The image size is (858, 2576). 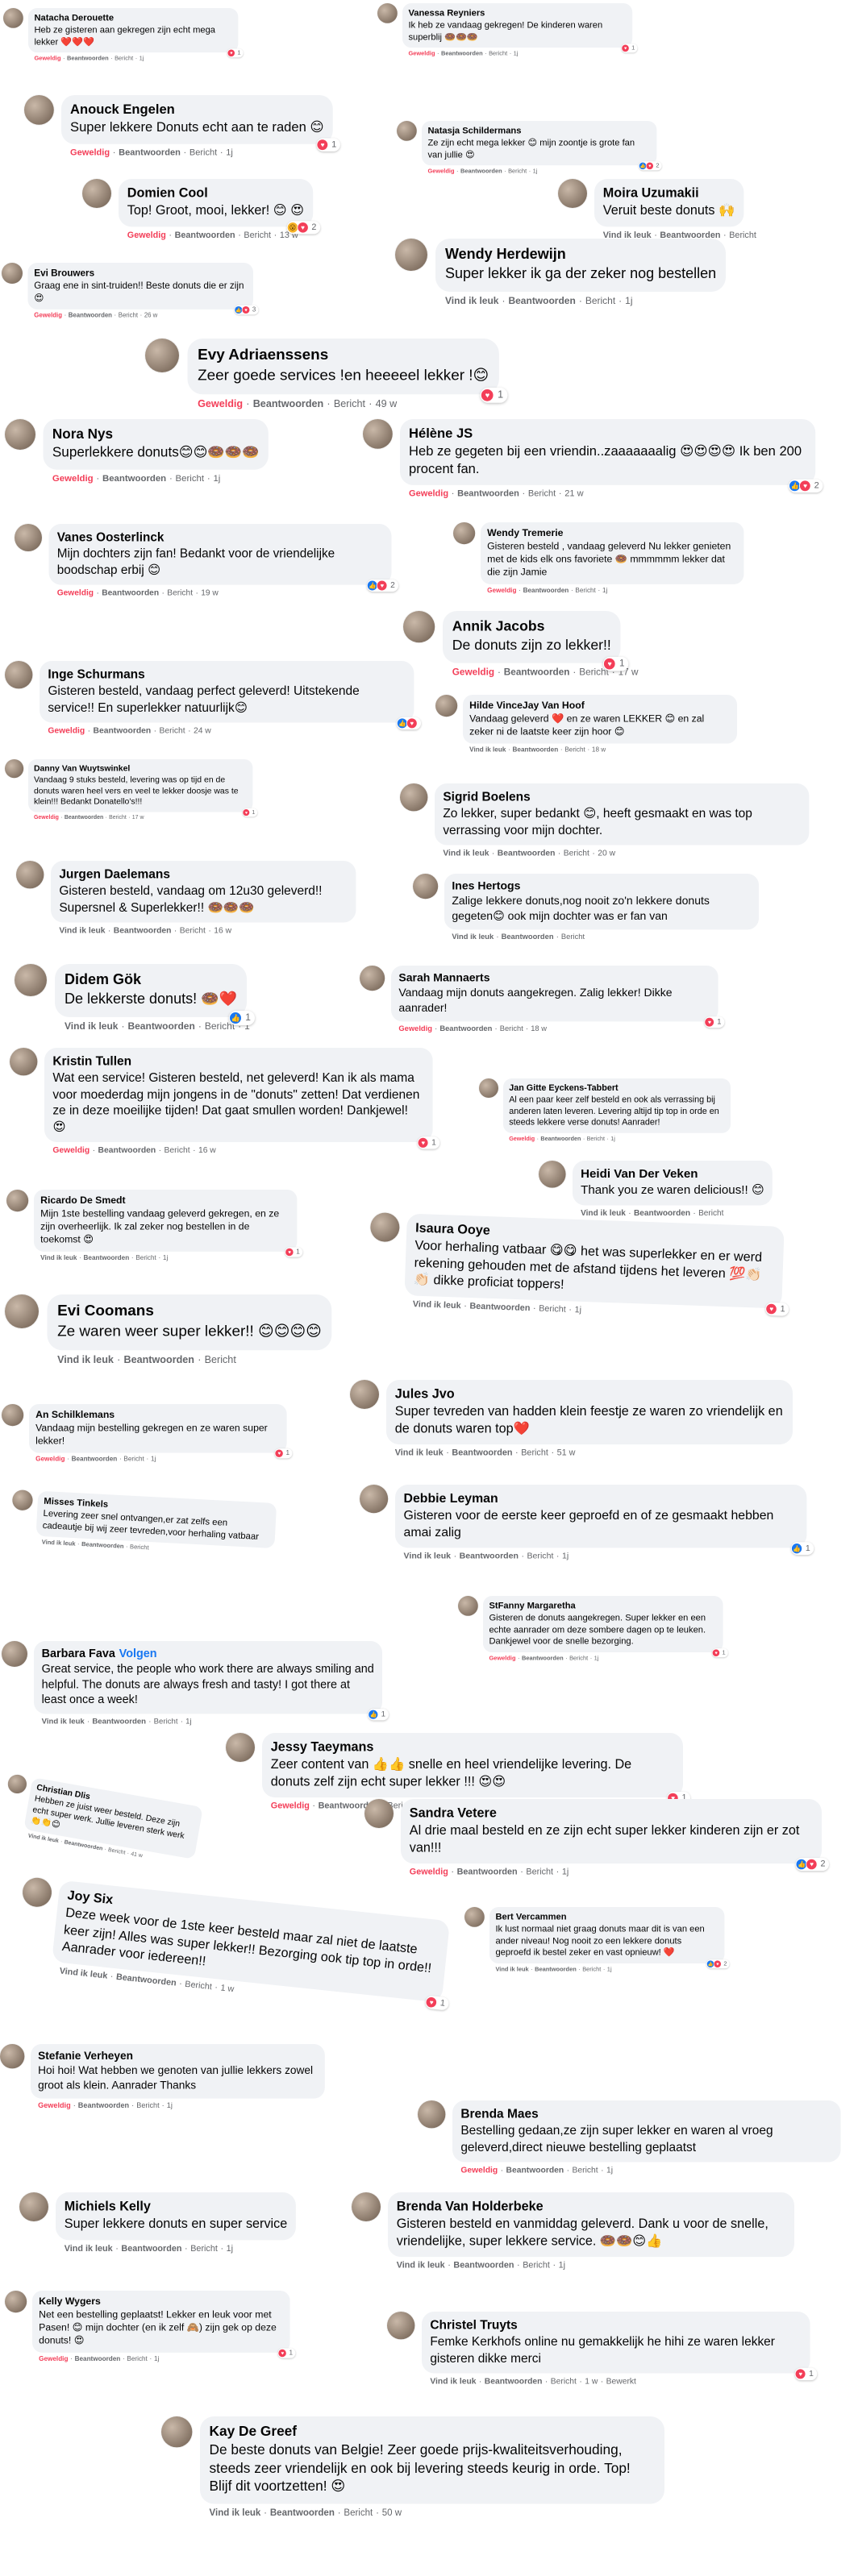 What do you see at coordinates (617, 1088) in the screenshot?
I see `commenter-name: Jan Gitte Eyckens-Tabbert` at bounding box center [617, 1088].